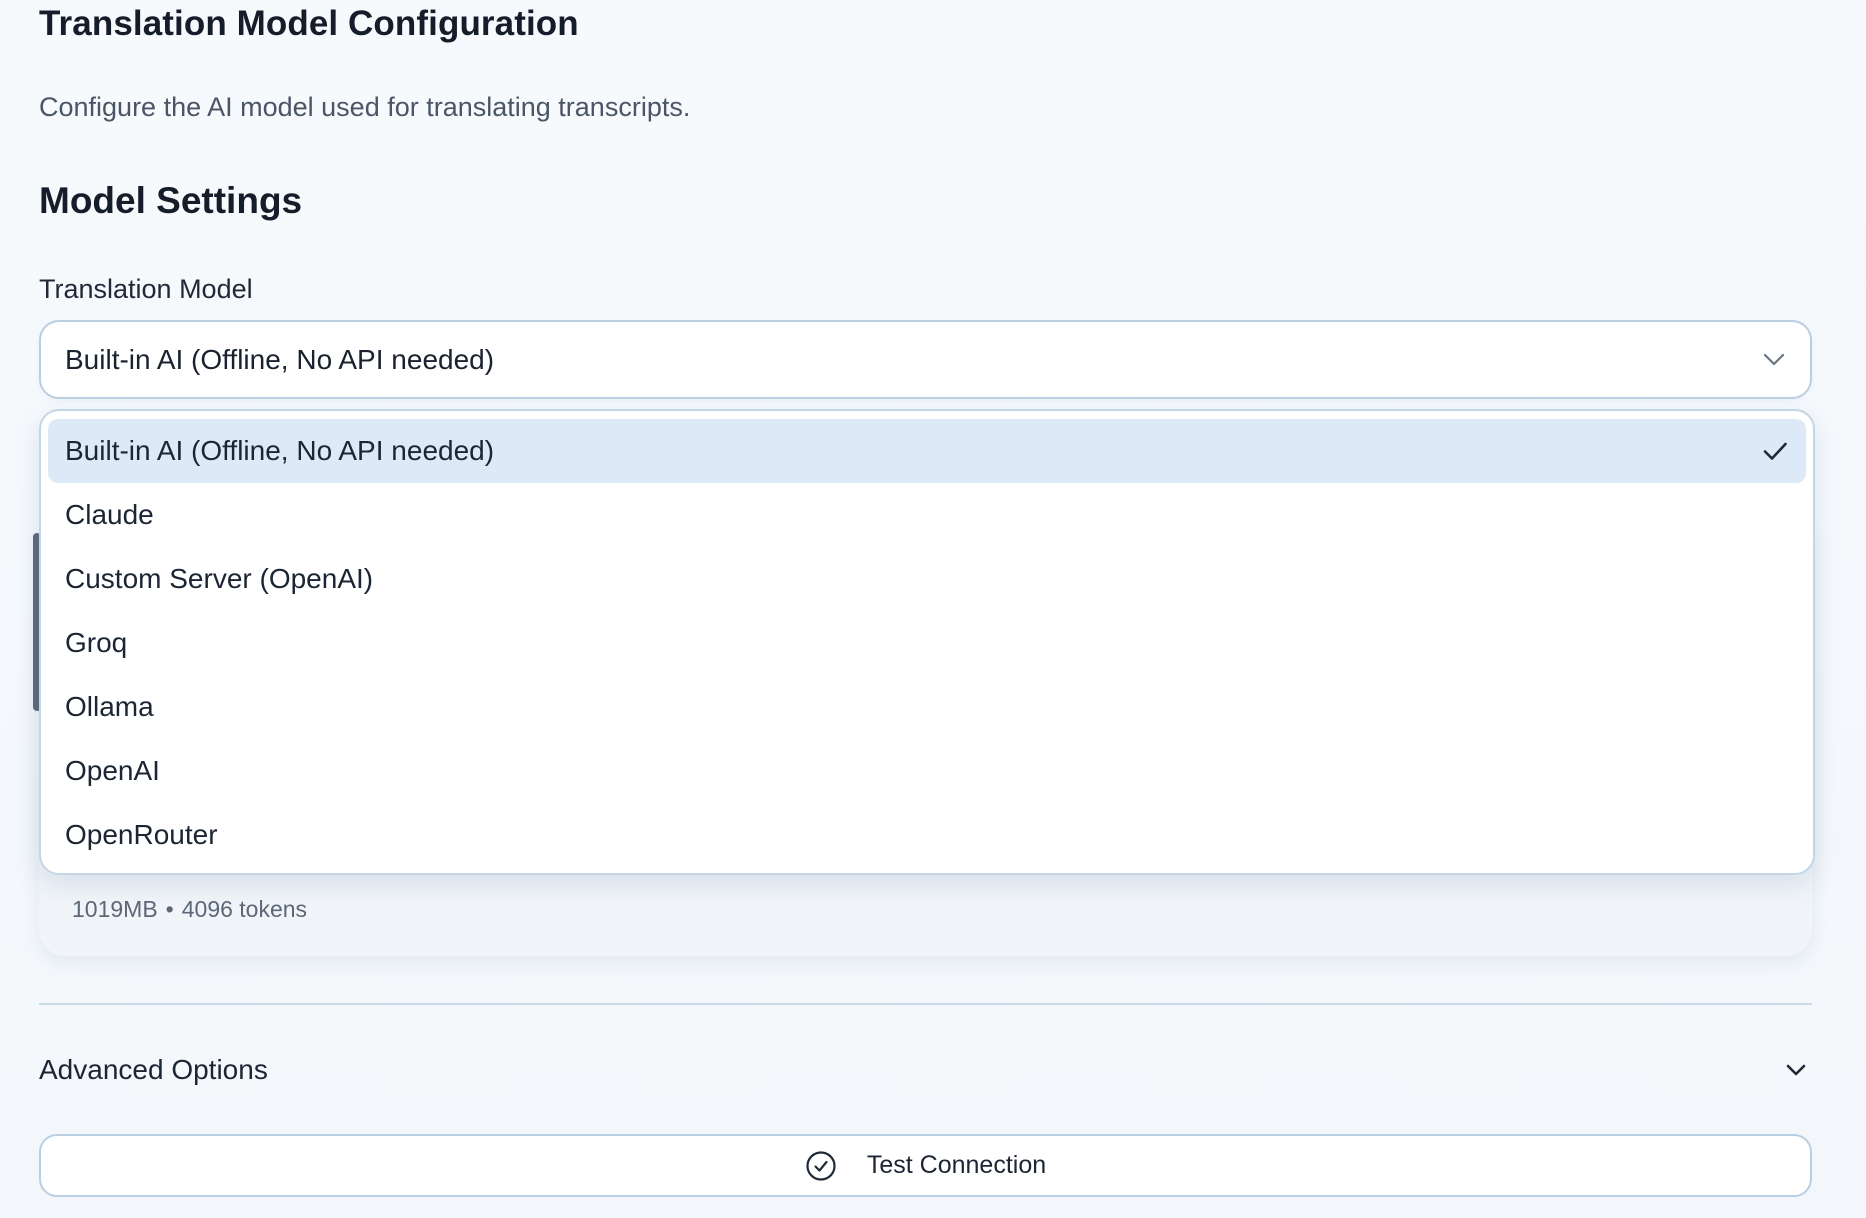 The height and width of the screenshot is (1218, 1866). Describe the element at coordinates (112, 770) in the screenshot. I see `option-label: OpenAI` at that location.